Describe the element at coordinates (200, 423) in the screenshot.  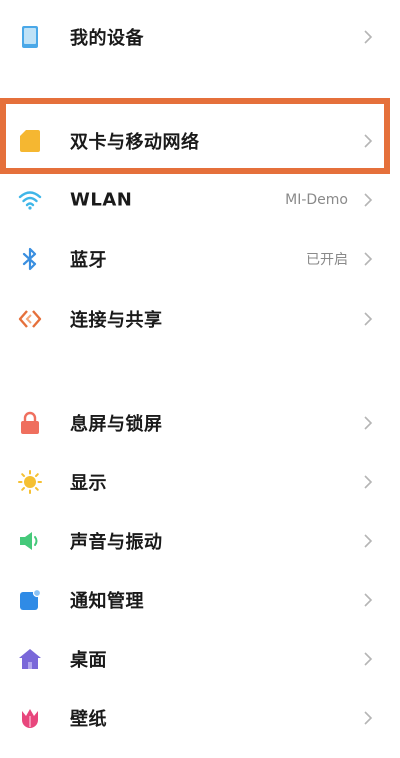
I see `settings-item-lock-screen: 息屏与锁屏` at that location.